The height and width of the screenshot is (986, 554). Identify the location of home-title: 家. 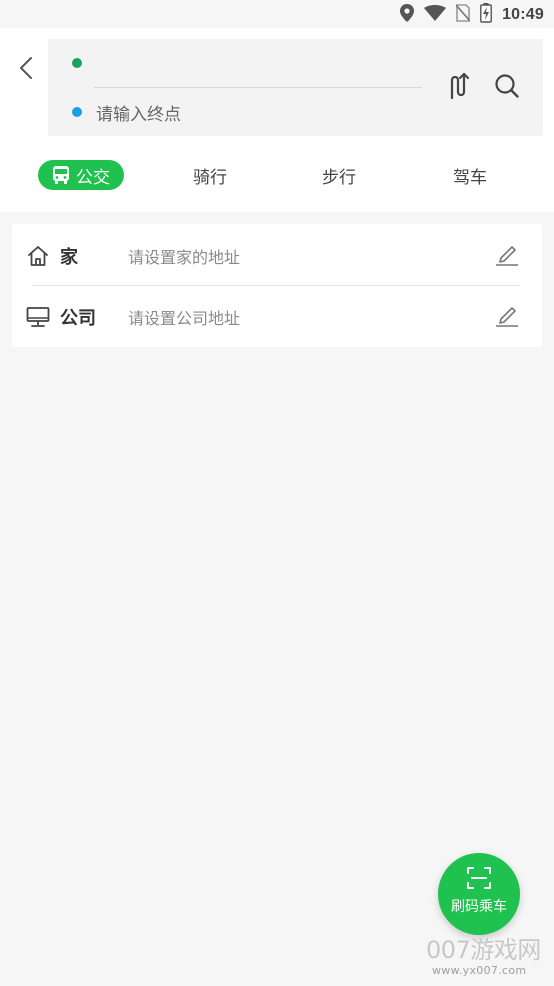
(69, 257).